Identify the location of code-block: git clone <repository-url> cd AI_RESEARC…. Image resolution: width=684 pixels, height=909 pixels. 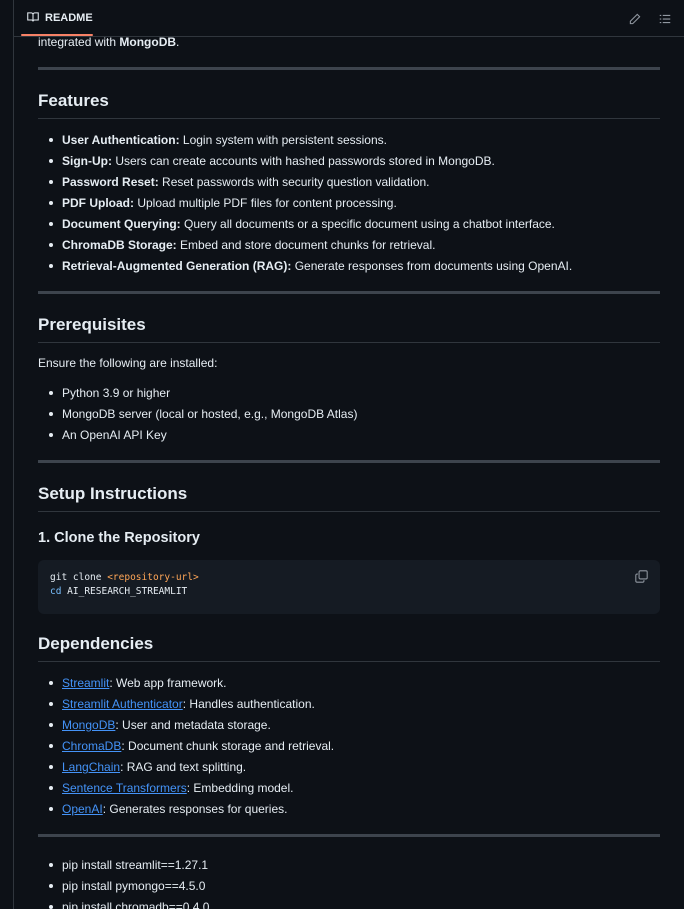
(349, 587).